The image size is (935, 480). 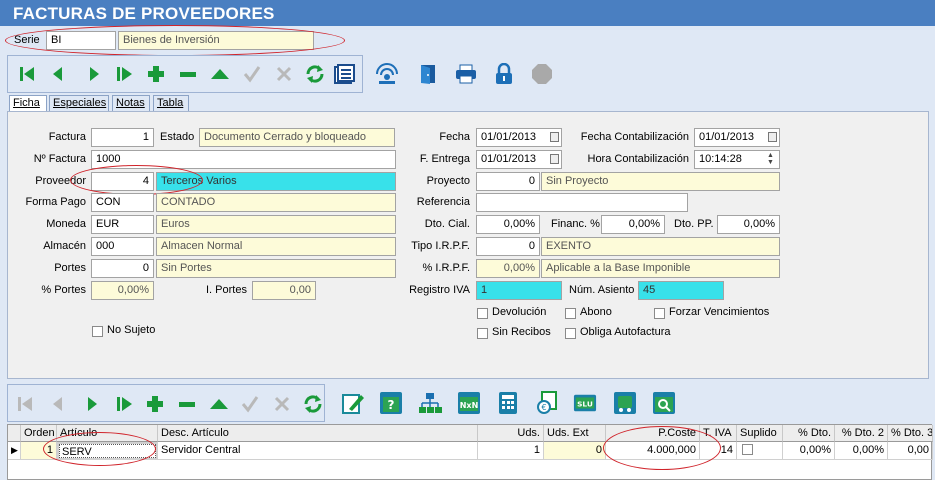 What do you see at coordinates (122, 246) in the screenshot?
I see `almacen-input: 000` at bounding box center [122, 246].